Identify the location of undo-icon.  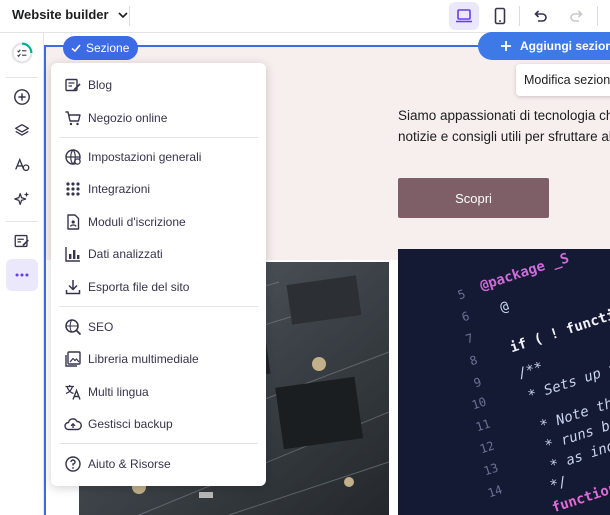
(540, 16).